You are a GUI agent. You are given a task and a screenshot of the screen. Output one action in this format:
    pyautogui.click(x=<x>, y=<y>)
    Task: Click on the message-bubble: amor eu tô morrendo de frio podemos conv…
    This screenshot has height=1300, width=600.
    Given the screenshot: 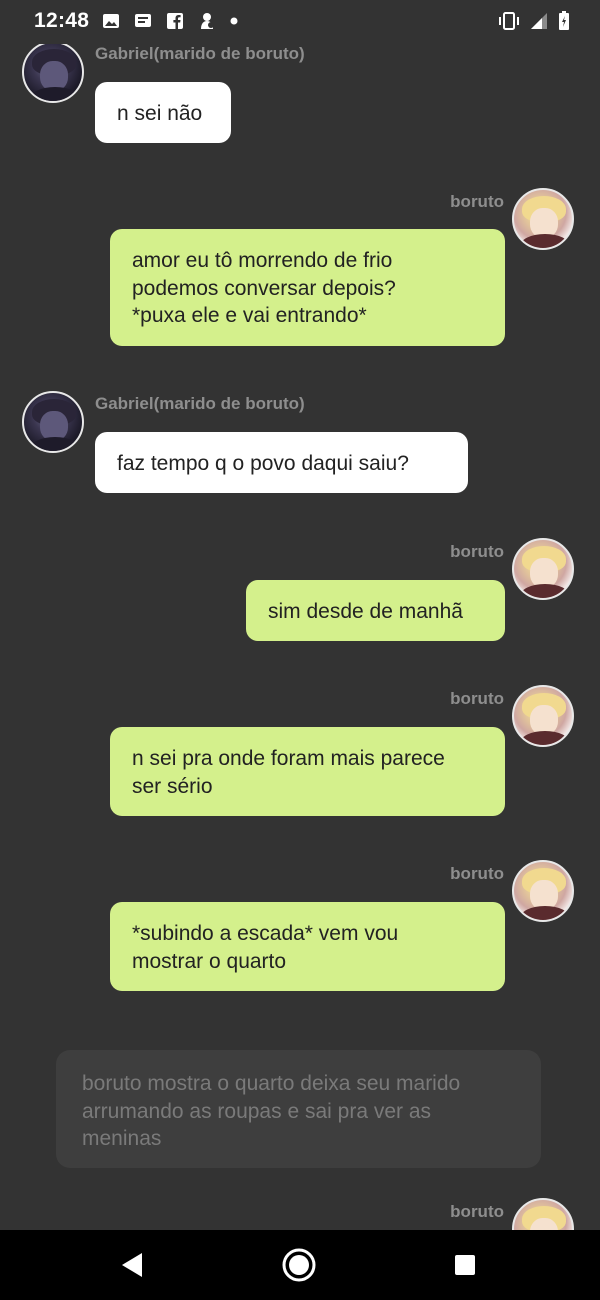 What is the action you would take?
    pyautogui.click(x=307, y=287)
    